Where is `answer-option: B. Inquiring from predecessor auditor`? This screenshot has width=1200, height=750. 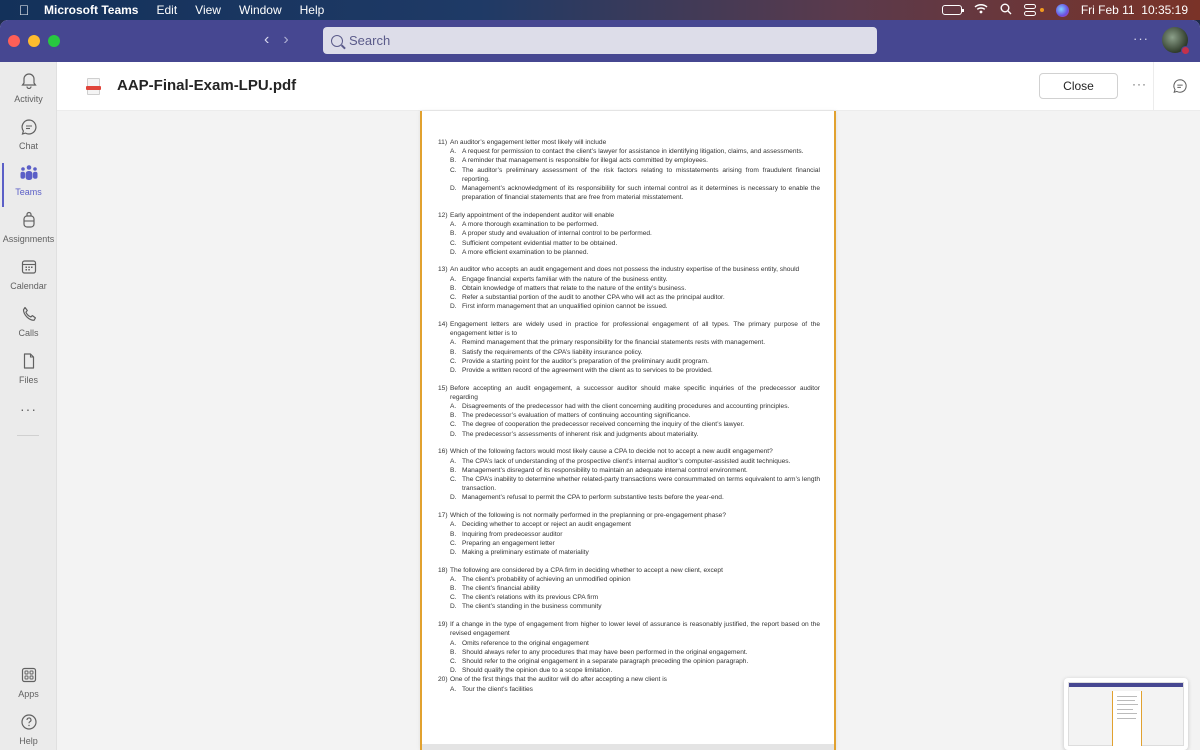 answer-option: B. Inquiring from predecessor auditor is located at coordinates (629, 534).